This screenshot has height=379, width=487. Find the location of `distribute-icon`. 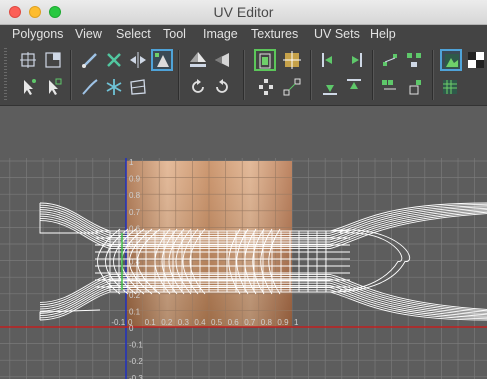

distribute-icon is located at coordinates (390, 60).